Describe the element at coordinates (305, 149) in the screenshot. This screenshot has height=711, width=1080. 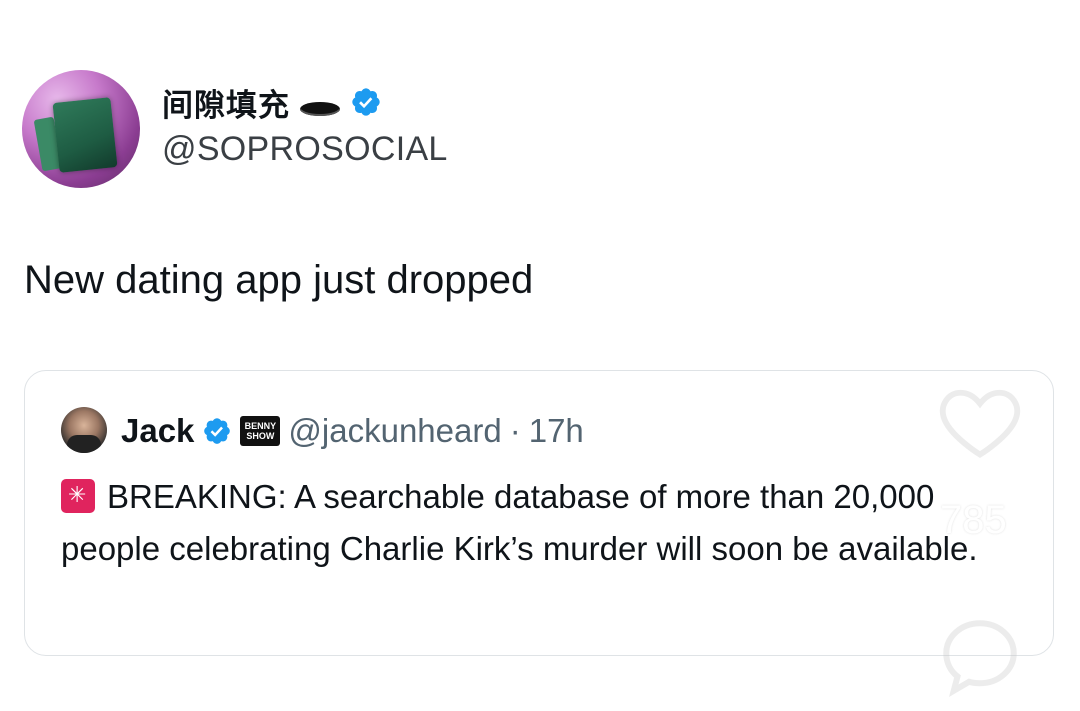
I see `author-handle: @SOPROSOCIAL` at that location.